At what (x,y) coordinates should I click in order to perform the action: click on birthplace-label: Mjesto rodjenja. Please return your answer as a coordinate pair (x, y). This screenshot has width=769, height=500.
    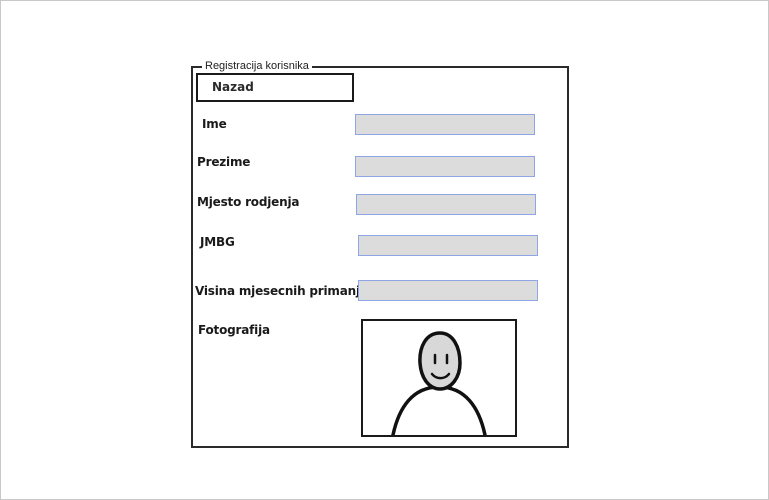
    Looking at the image, I should click on (248, 202).